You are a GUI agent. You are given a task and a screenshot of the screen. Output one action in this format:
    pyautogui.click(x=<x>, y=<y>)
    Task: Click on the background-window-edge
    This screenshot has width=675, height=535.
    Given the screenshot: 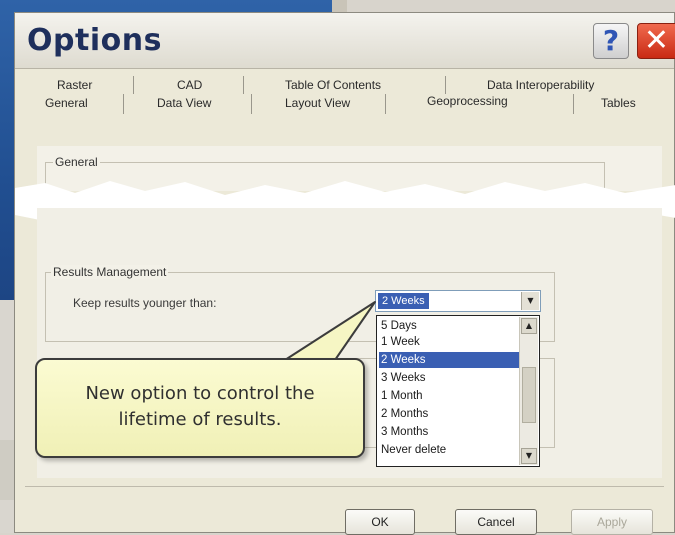 What is the action you would take?
    pyautogui.click(x=7, y=470)
    